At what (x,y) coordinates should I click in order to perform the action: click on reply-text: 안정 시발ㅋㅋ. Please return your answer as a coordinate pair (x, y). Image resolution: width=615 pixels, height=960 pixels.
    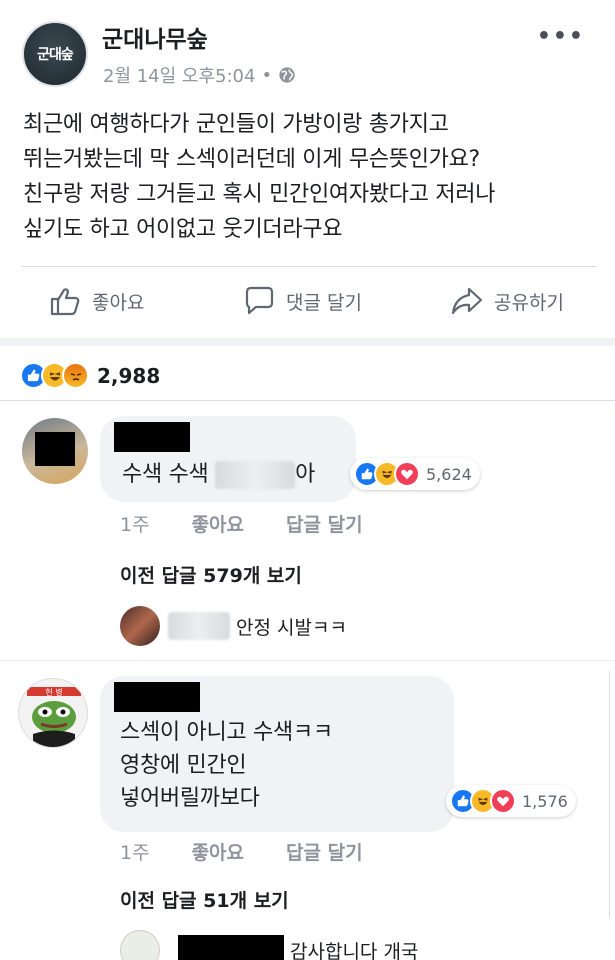
    Looking at the image, I should click on (291, 627).